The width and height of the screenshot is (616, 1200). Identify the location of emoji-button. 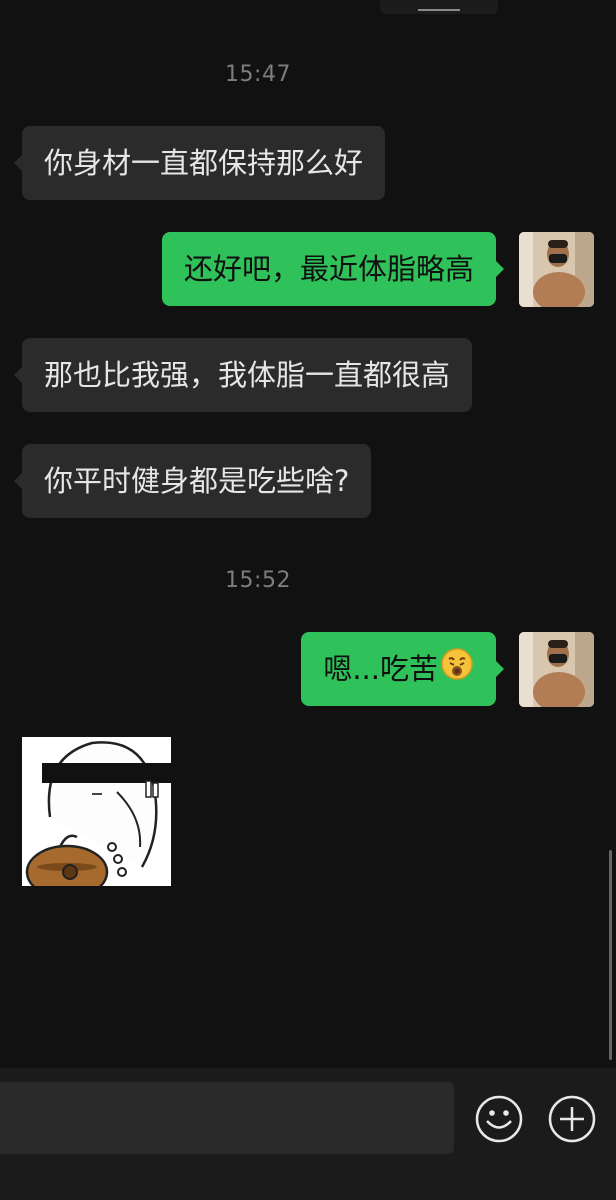
(499, 1119).